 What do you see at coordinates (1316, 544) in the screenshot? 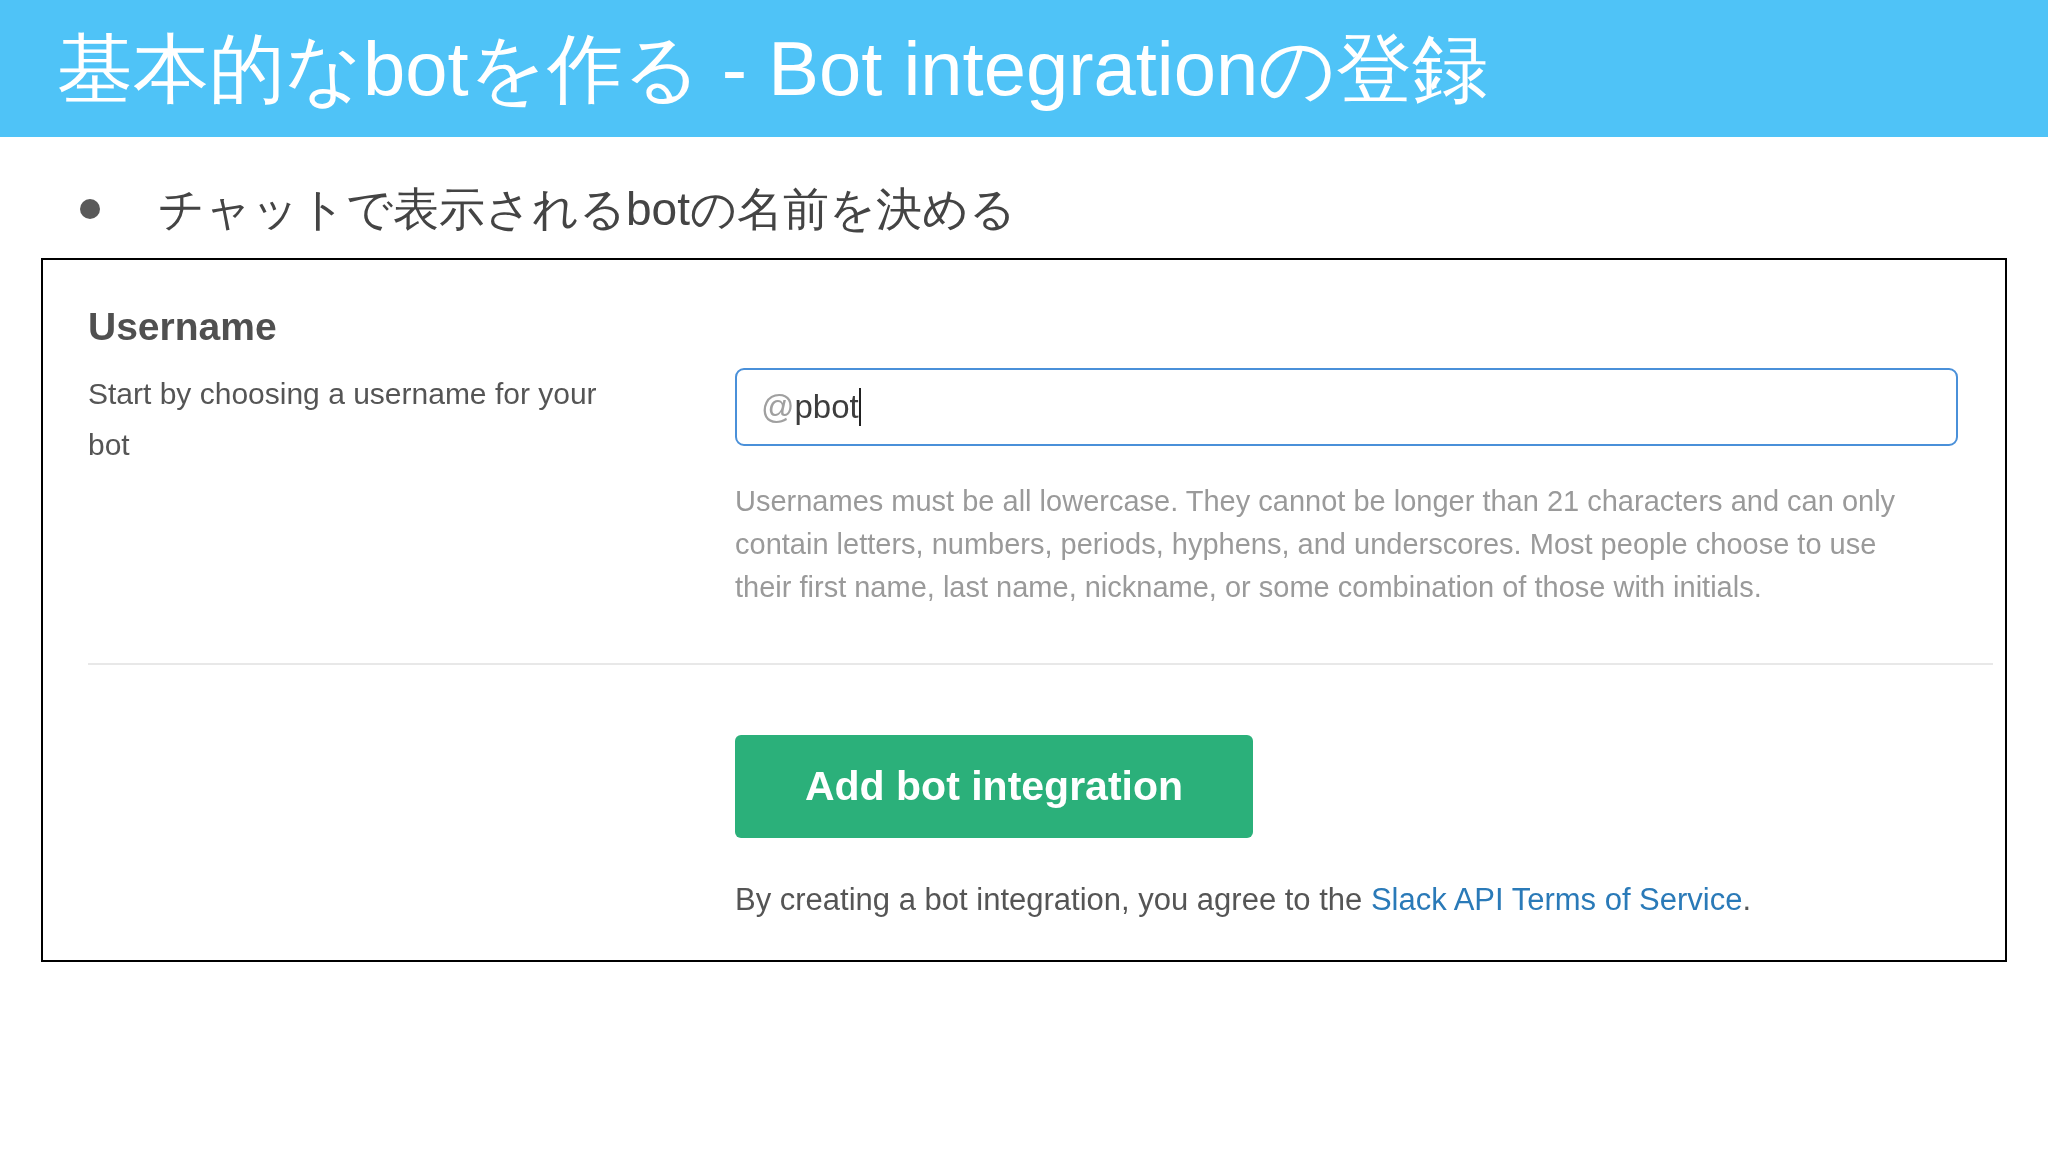
I see `username-help-text: Usernames must be all lowercase. They cannot be longer than 21 characters and can only contain letters, numbers, periods, hyphens, and underscores. Most people choose to use their first name, last name, nickname, or some combination of those with initials.` at bounding box center [1316, 544].